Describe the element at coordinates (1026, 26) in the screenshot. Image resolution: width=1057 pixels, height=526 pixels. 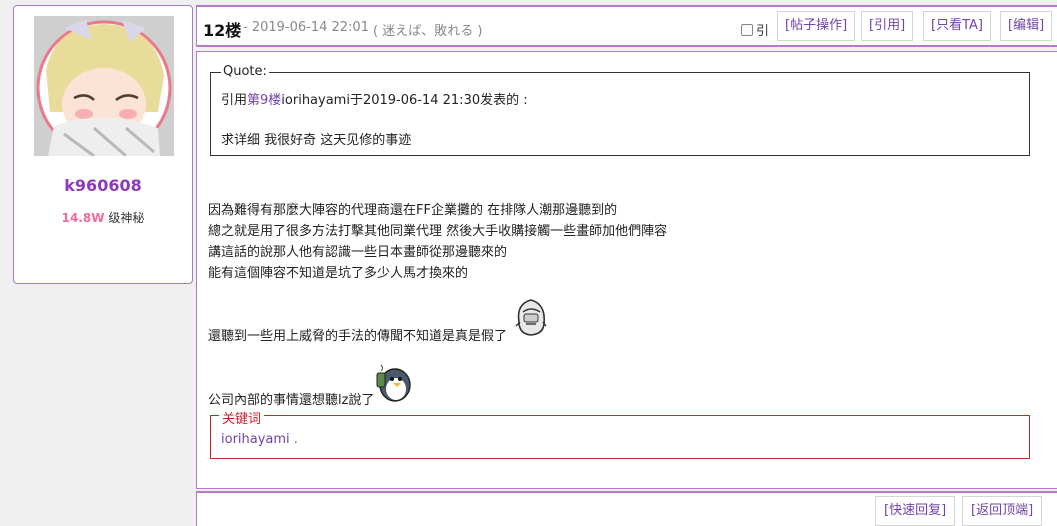
I see `edit-button: [编辑]` at that location.